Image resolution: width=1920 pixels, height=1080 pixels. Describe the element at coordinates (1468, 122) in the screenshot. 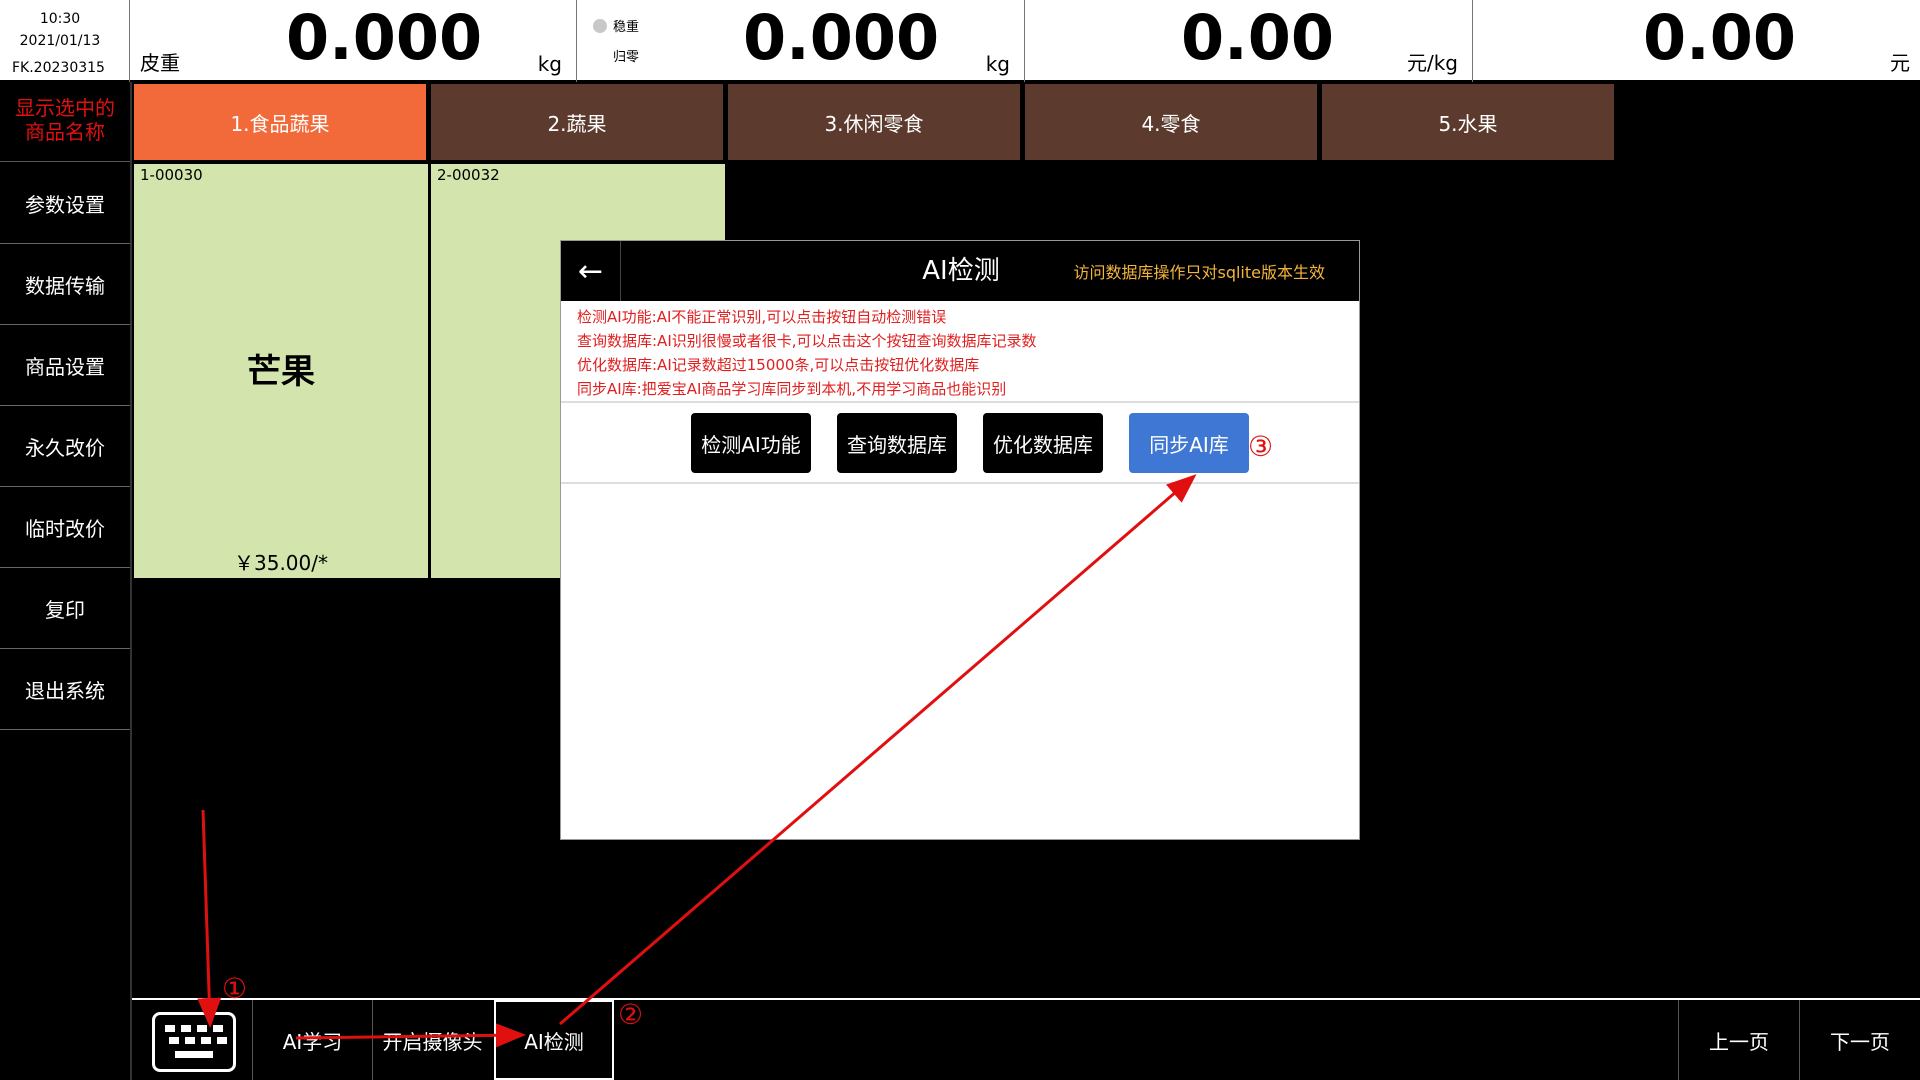

I see `category-tab-fruit: 5.水果` at that location.